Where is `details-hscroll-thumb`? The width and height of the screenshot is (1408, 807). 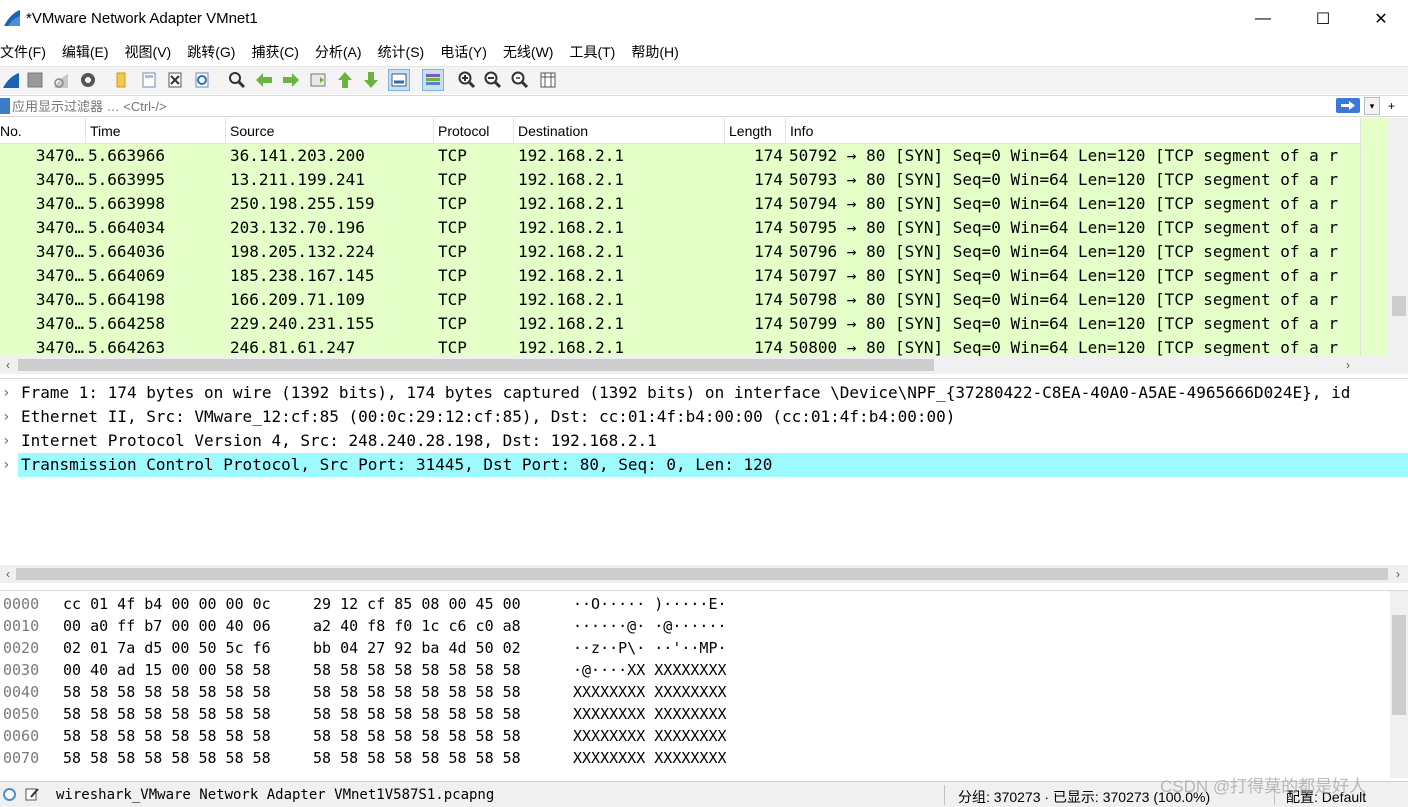
details-hscroll-thumb is located at coordinates (702, 574).